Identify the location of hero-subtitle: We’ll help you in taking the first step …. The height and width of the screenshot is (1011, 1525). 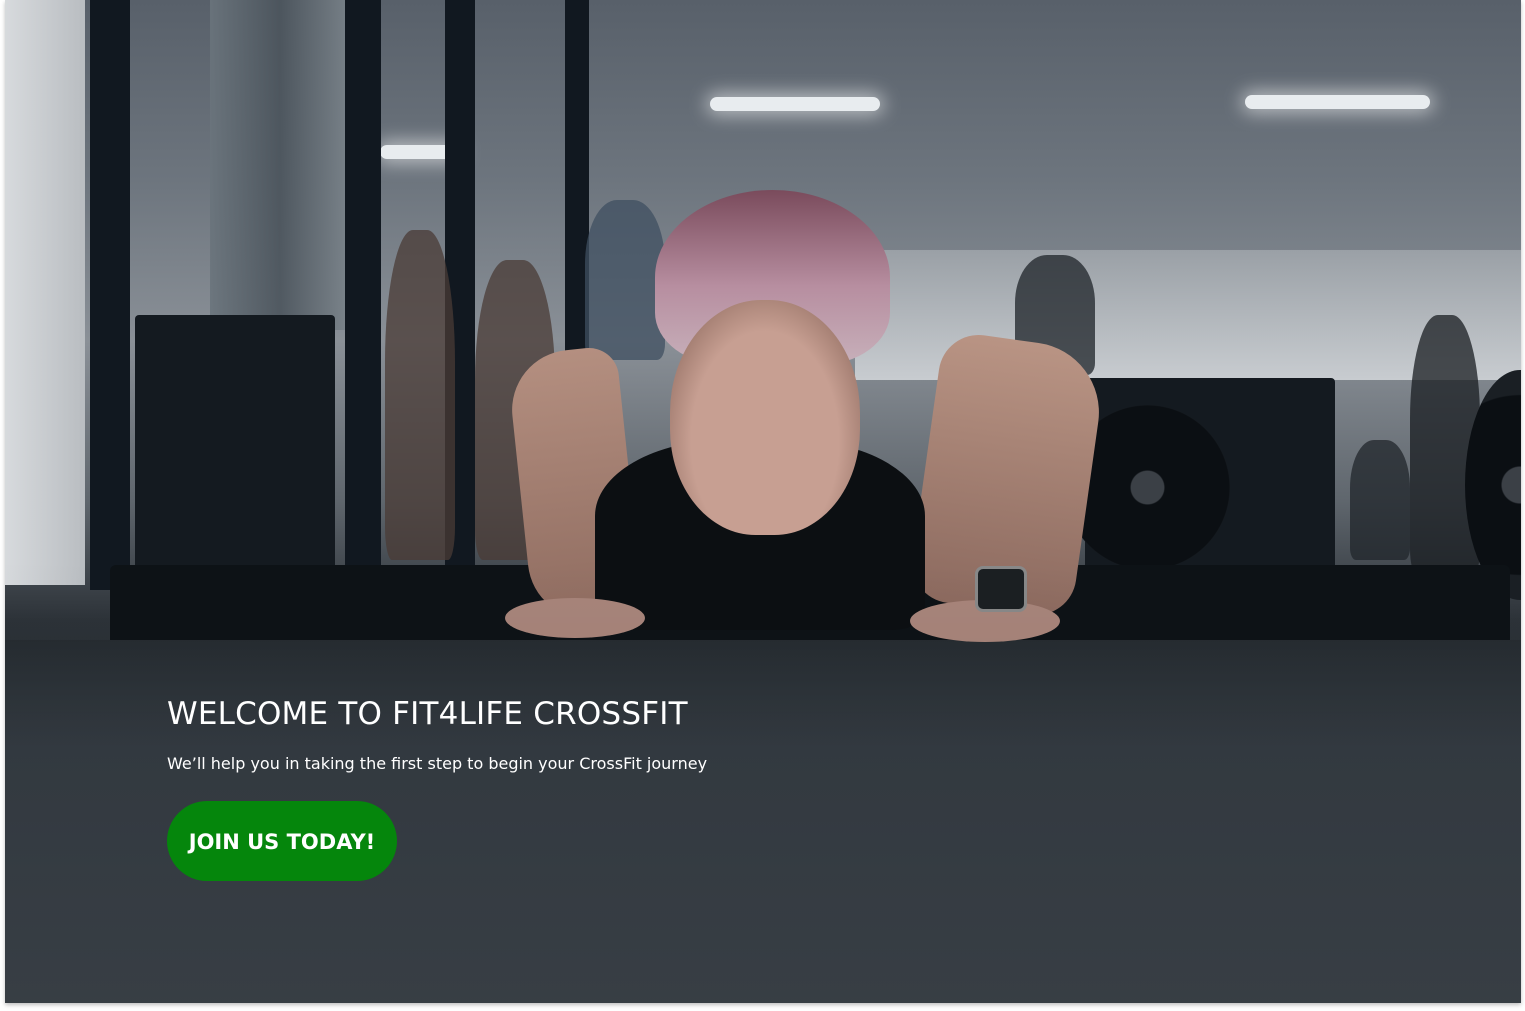
(437, 763).